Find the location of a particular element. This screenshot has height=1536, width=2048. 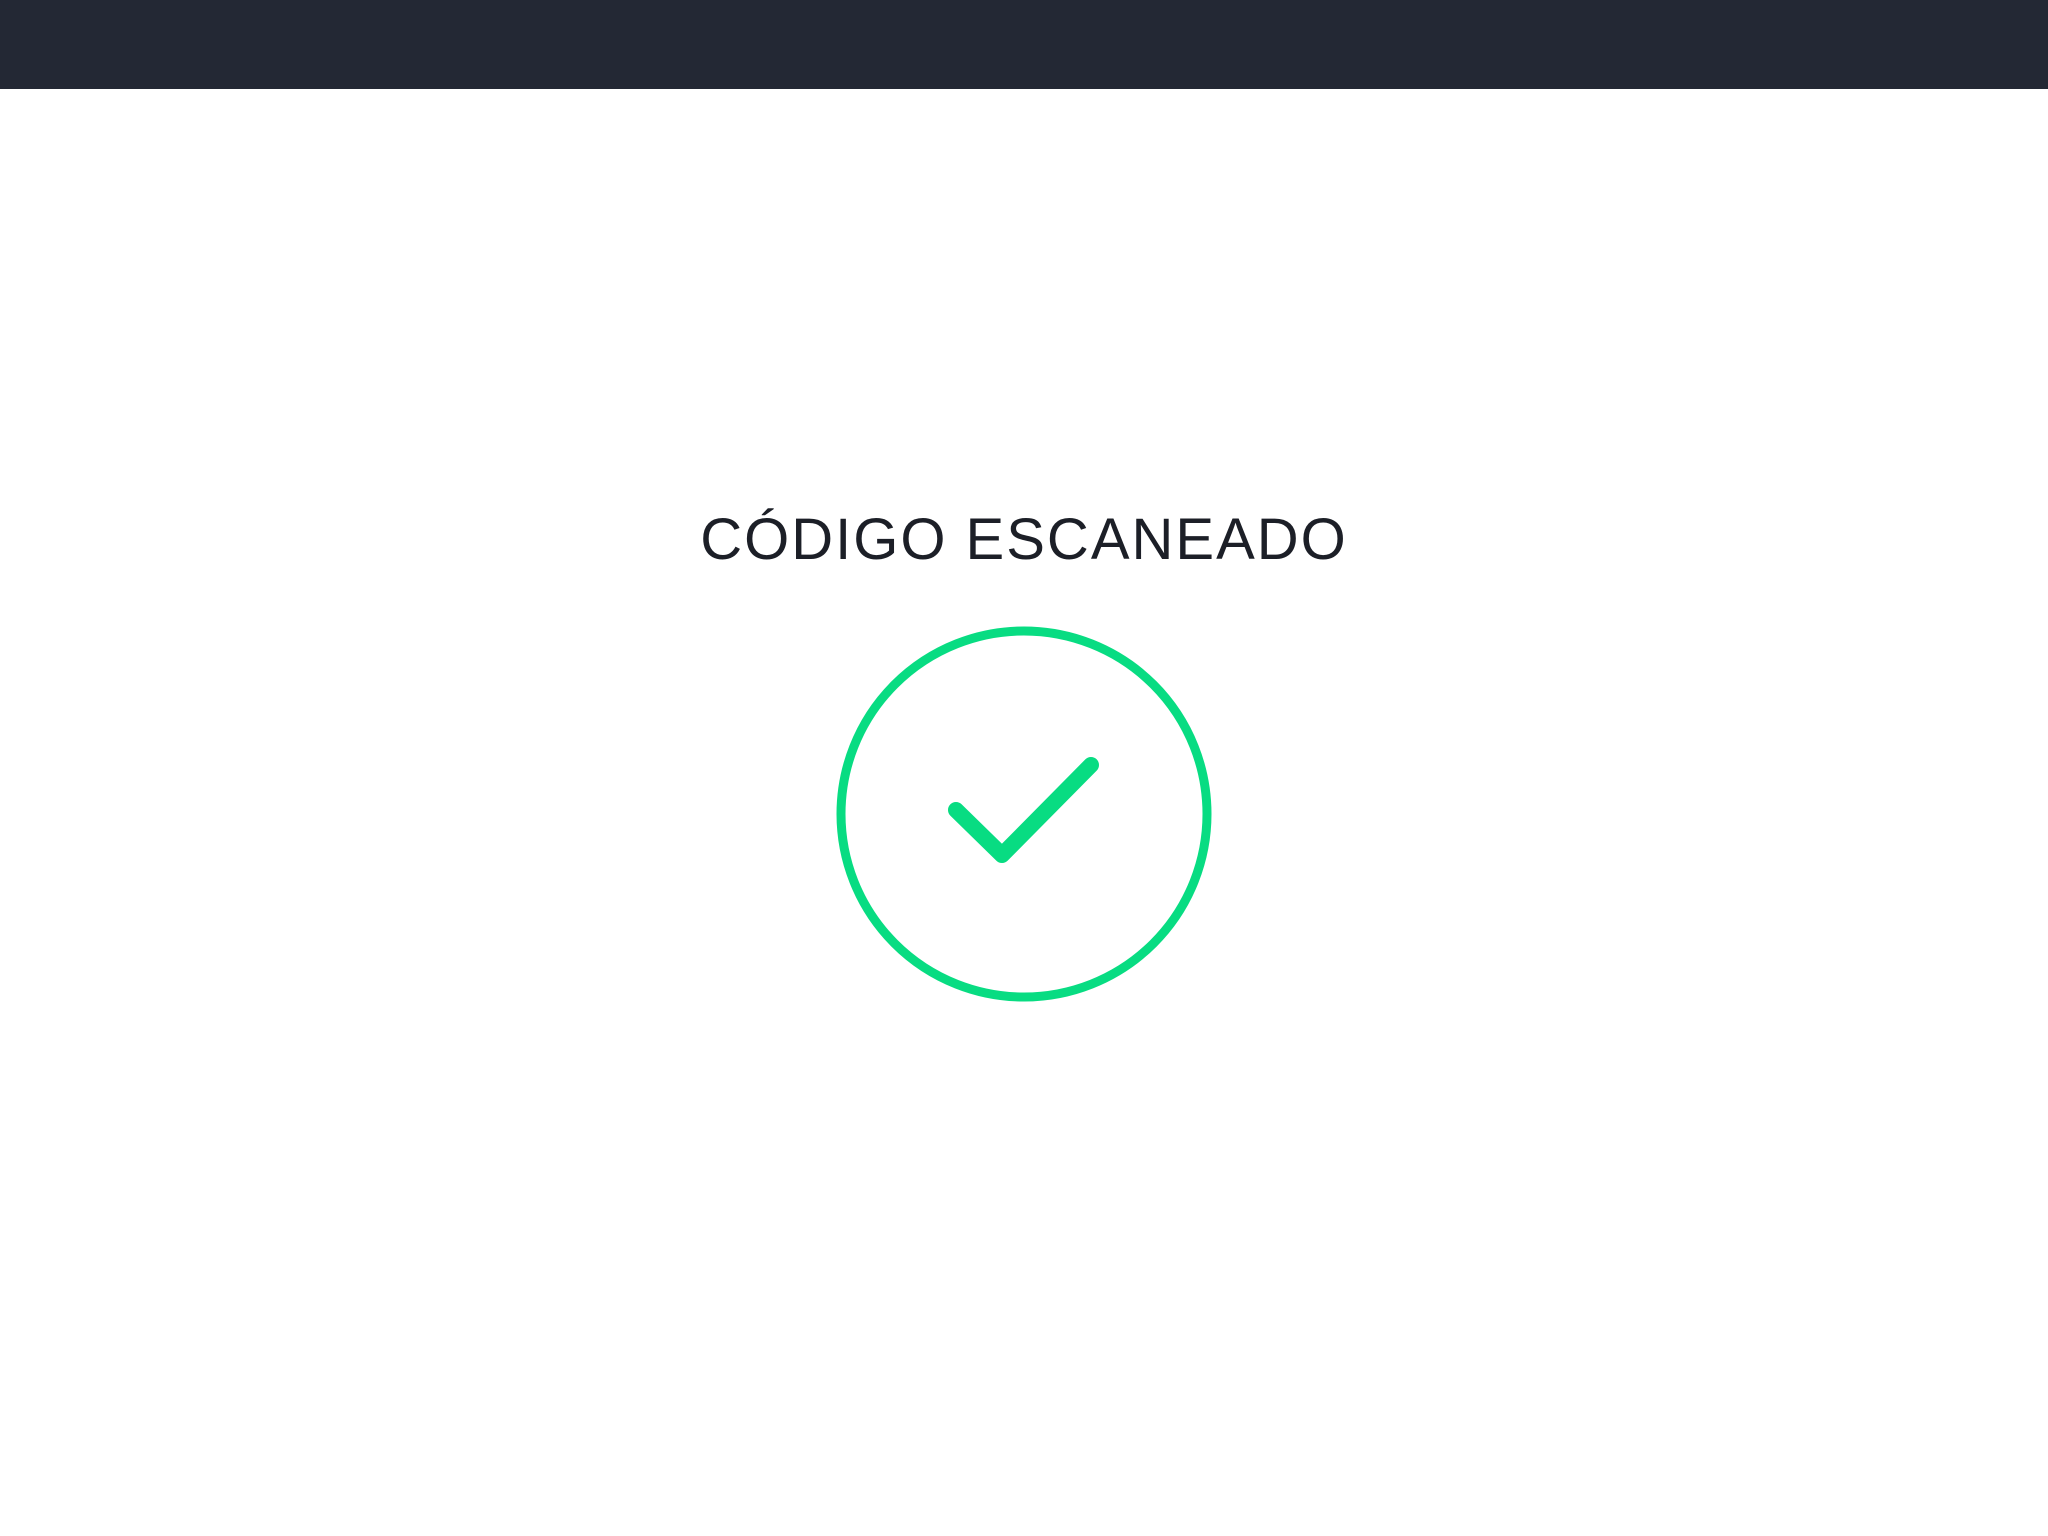

top-bar is located at coordinates (1024, 44).